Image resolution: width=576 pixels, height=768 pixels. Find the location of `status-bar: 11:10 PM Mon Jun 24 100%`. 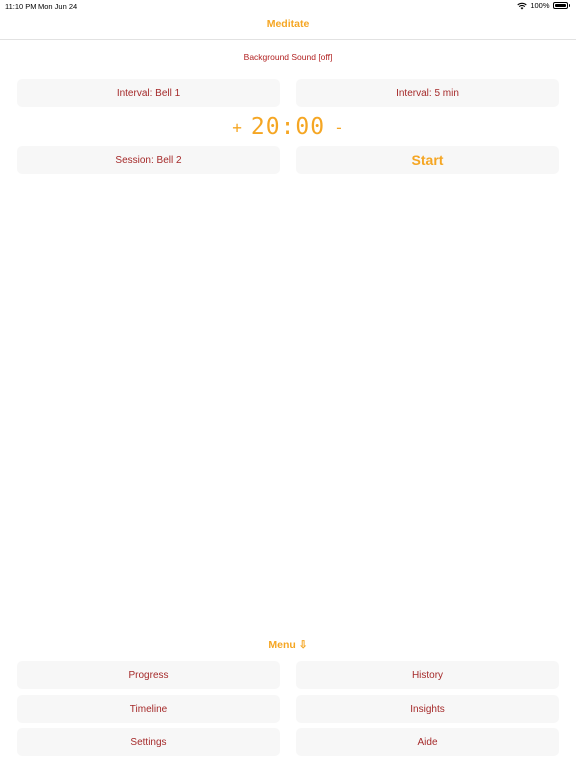

status-bar: 11:10 PM Mon Jun 24 100% is located at coordinates (288, 6).